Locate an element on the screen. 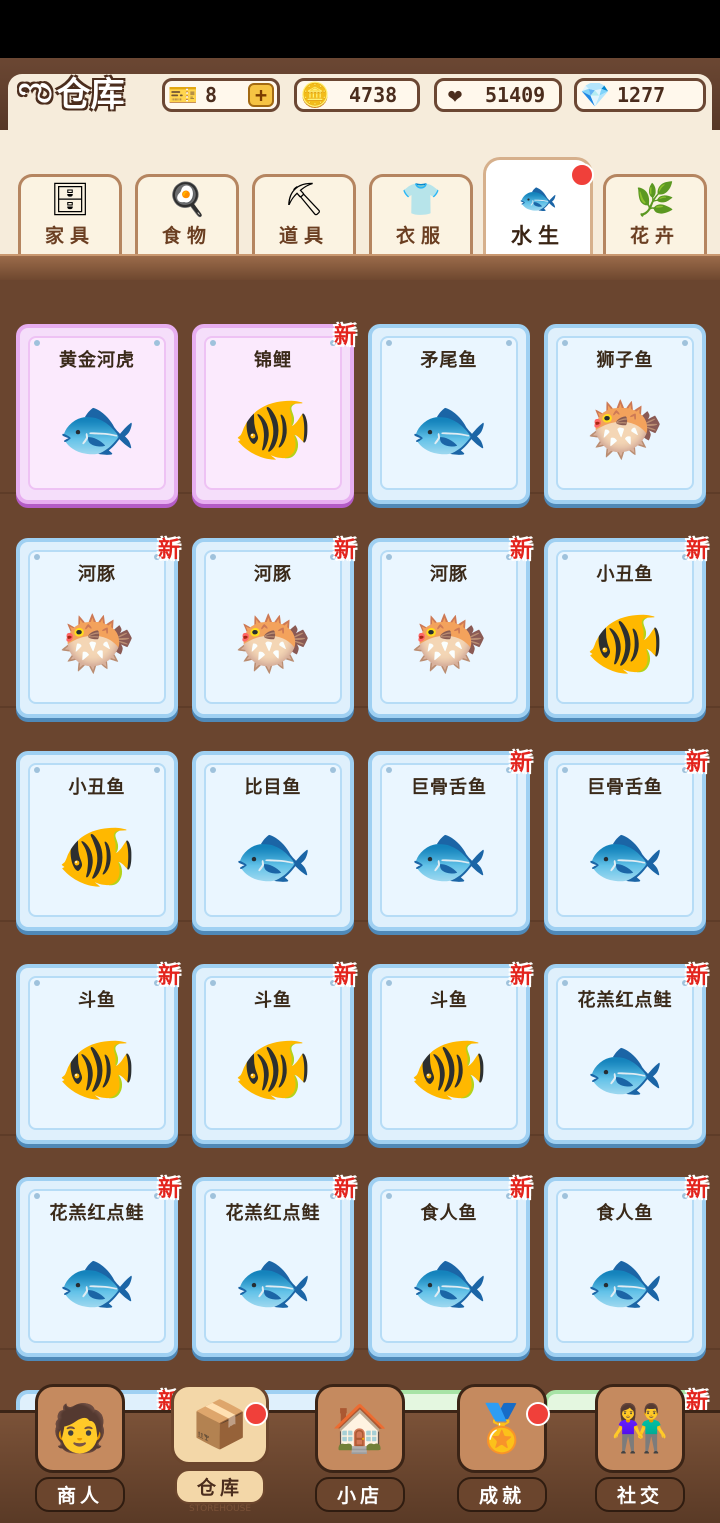 Image resolution: width=720 pixels, height=1523 pixels. heart-icon: ❤ is located at coordinates (455, 95).